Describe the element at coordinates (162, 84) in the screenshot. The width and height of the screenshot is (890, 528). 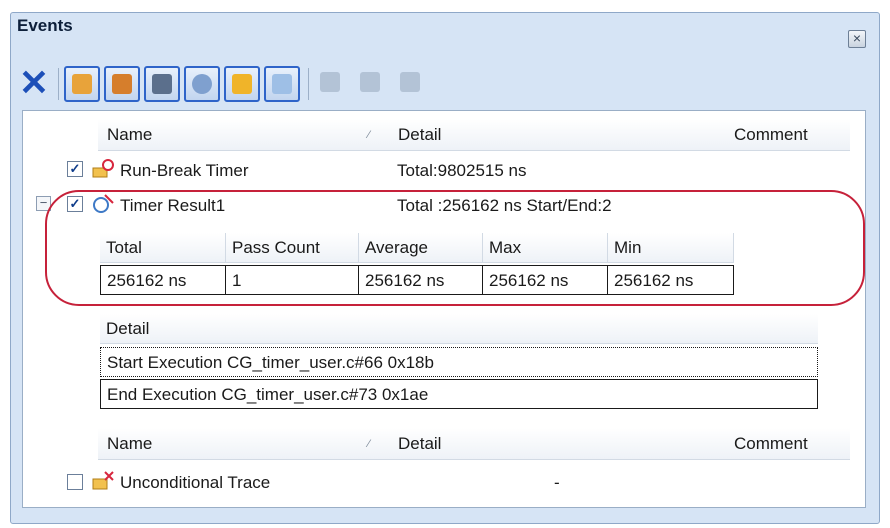
I see `trace-icon` at that location.